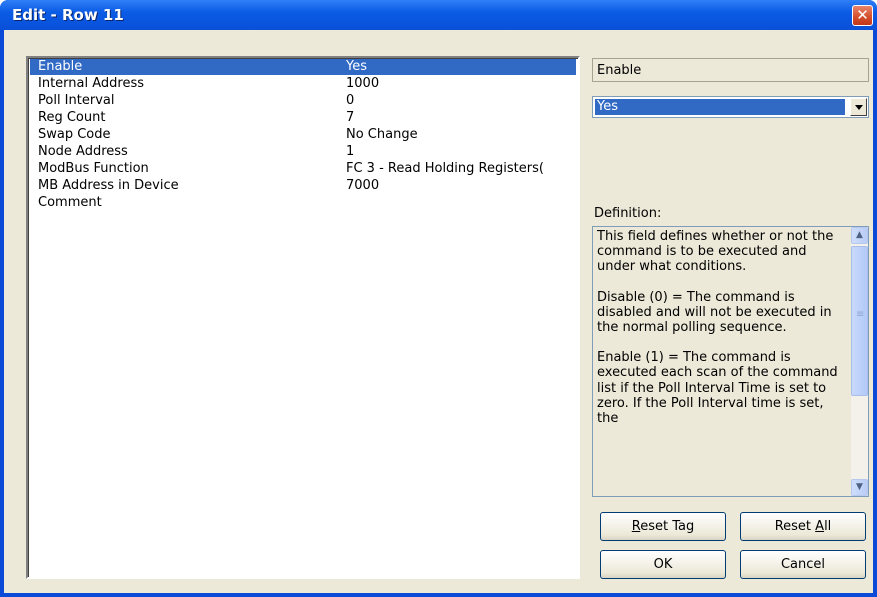 This screenshot has width=877, height=597. I want to click on list-item: Internal Address 1000, so click(303, 84).